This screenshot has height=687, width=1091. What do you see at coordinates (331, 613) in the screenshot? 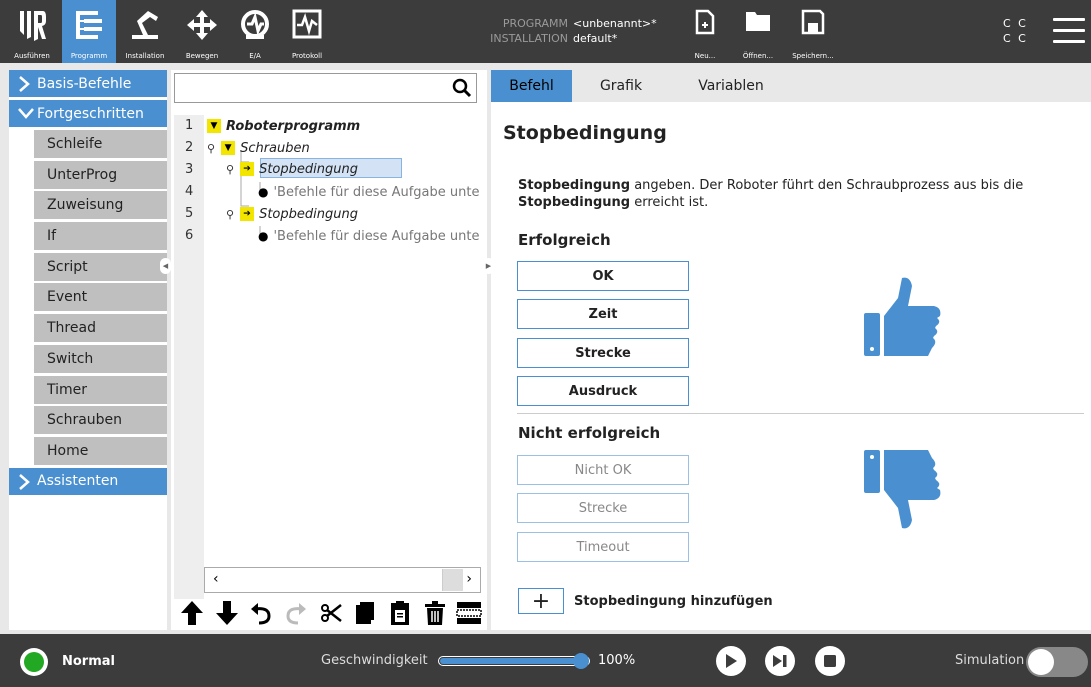
I see `cut-icon` at bounding box center [331, 613].